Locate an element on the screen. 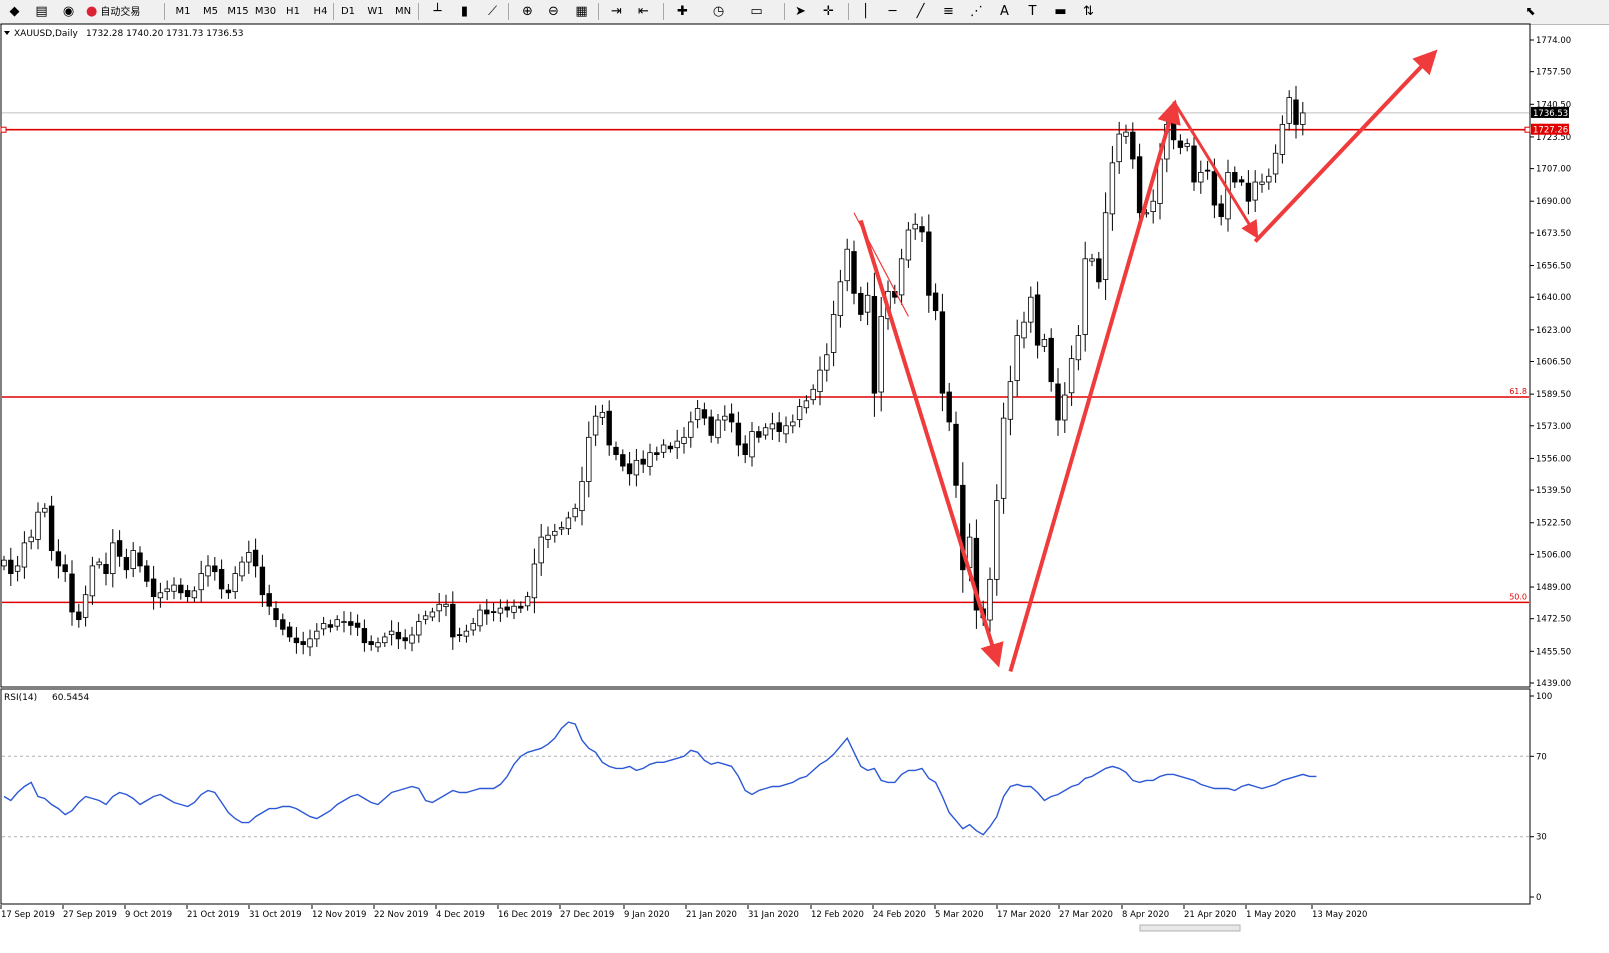 The height and width of the screenshot is (953, 1609). date-tick-label: 13 May 2020 is located at coordinates (1339, 915).